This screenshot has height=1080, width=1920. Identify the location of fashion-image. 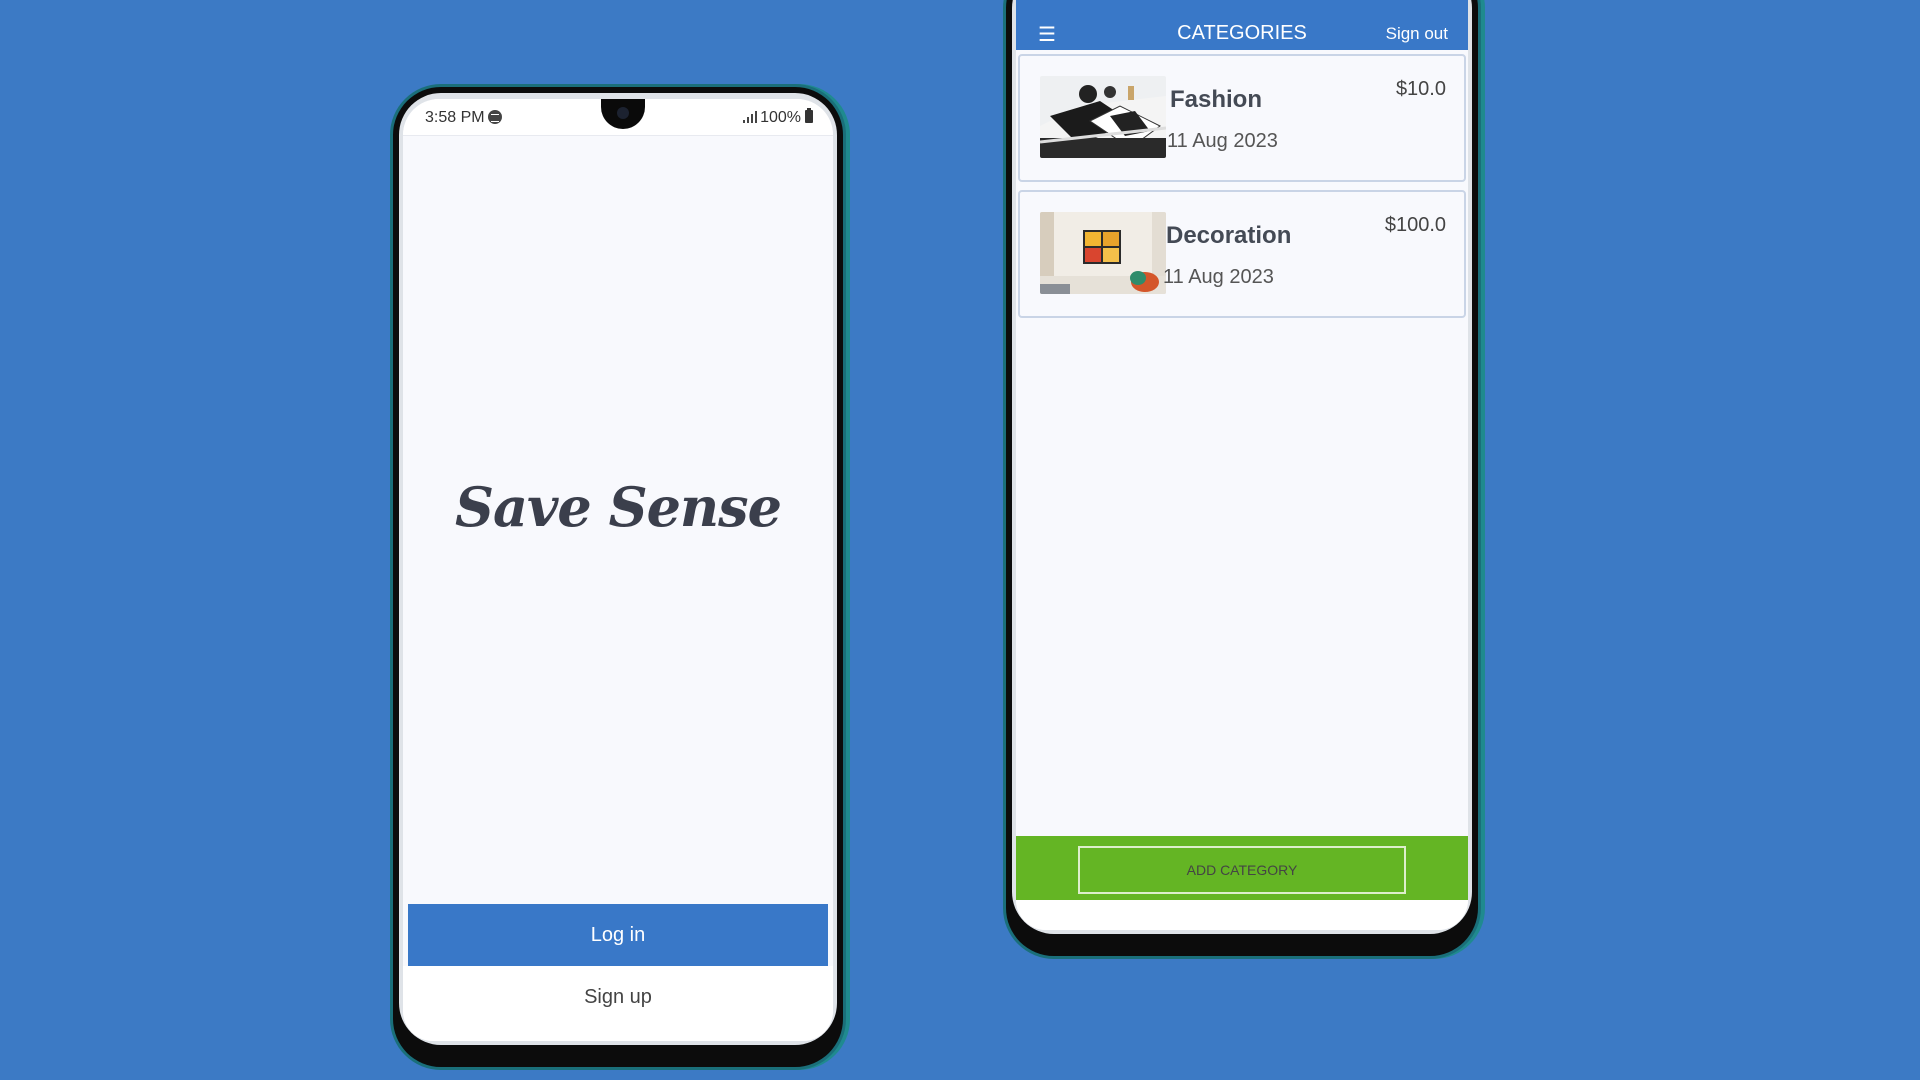
(1103, 117).